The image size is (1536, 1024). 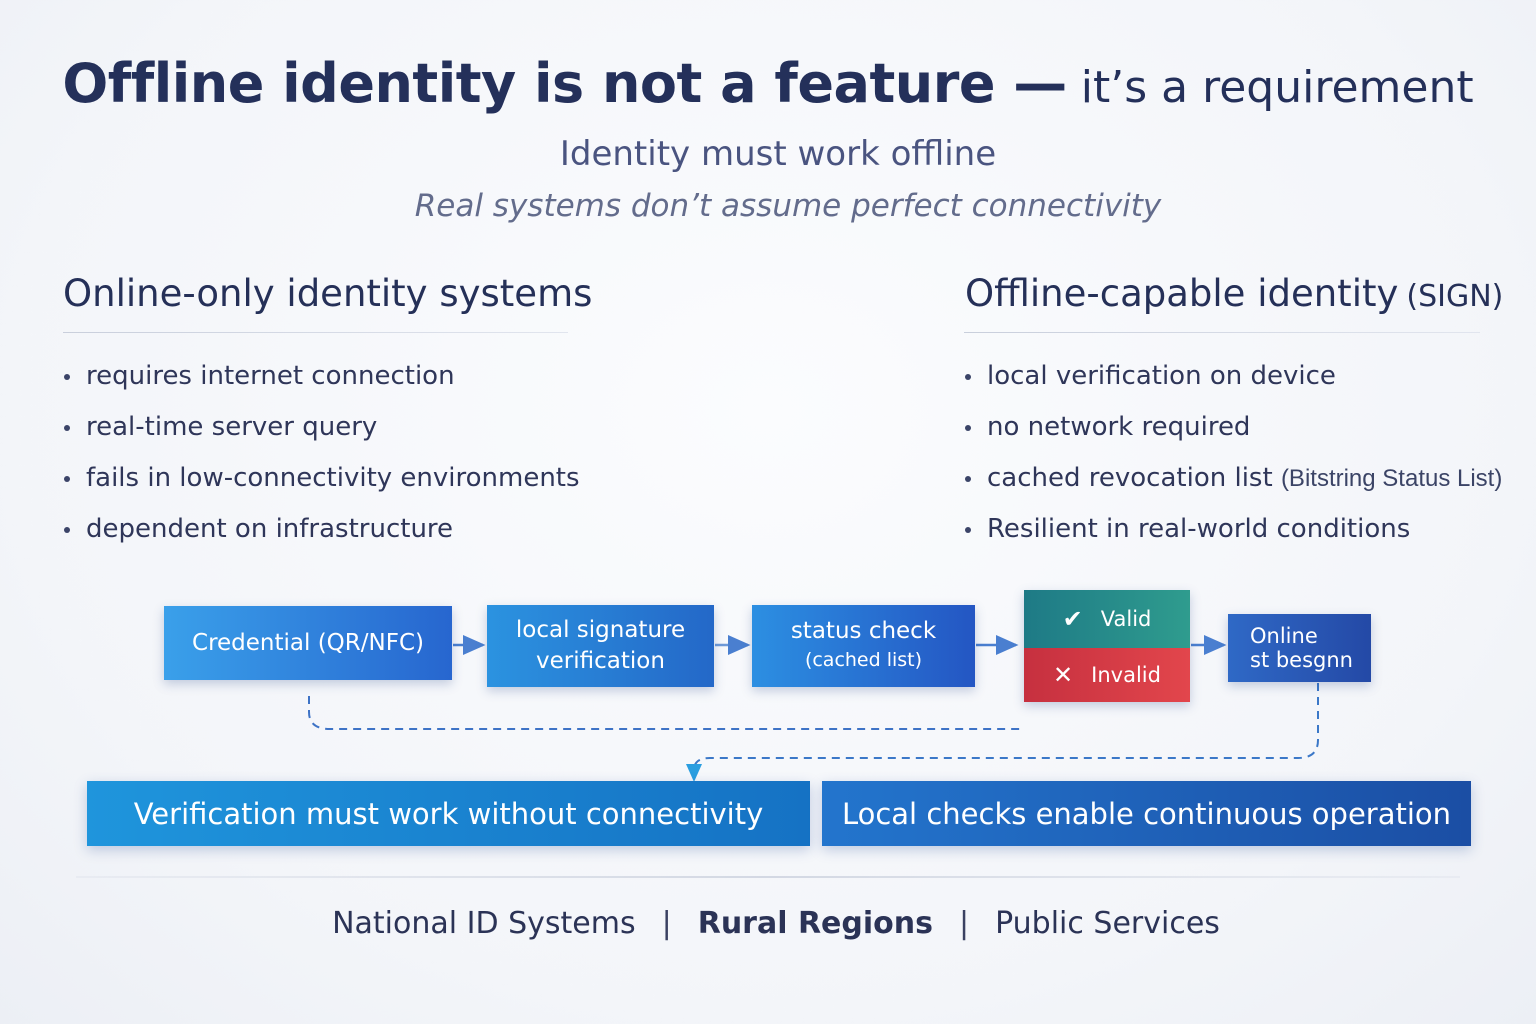 I want to click on banner-local-checks: Local checks enable continuous operation, so click(x=1146, y=813).